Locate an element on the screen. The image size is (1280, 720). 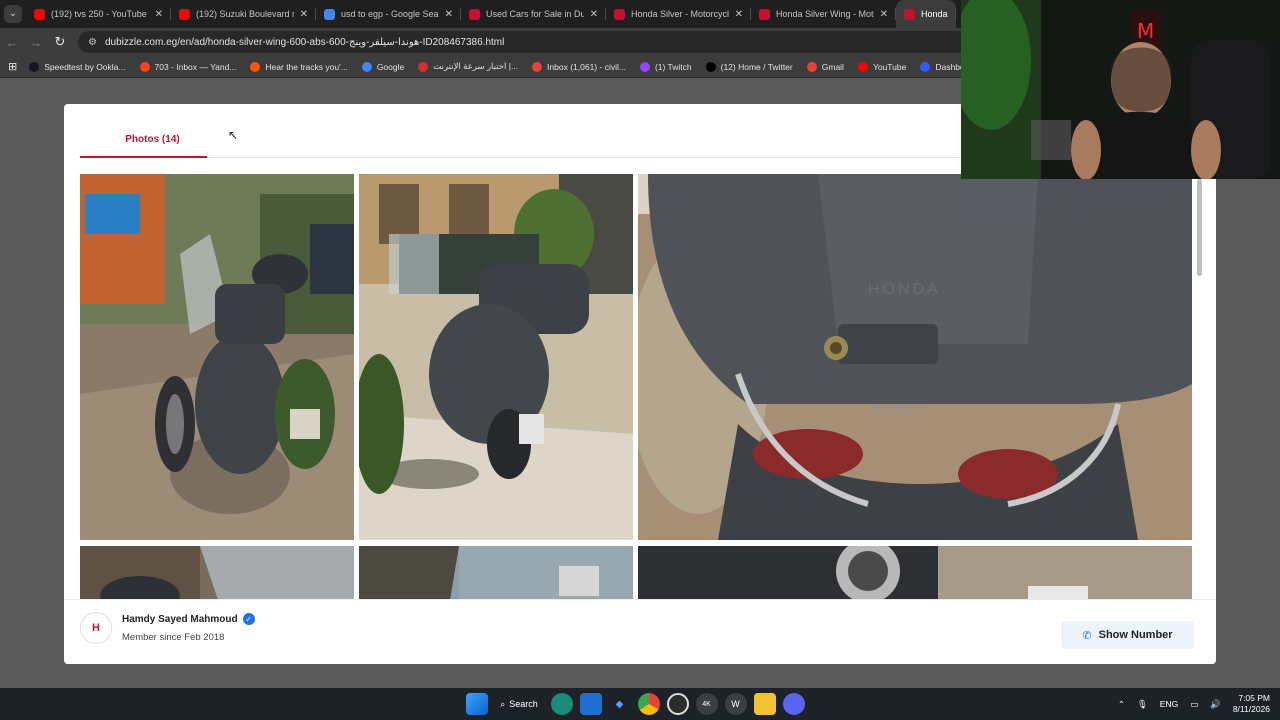
reload-icon: ↻ is located at coordinates (60, 42).